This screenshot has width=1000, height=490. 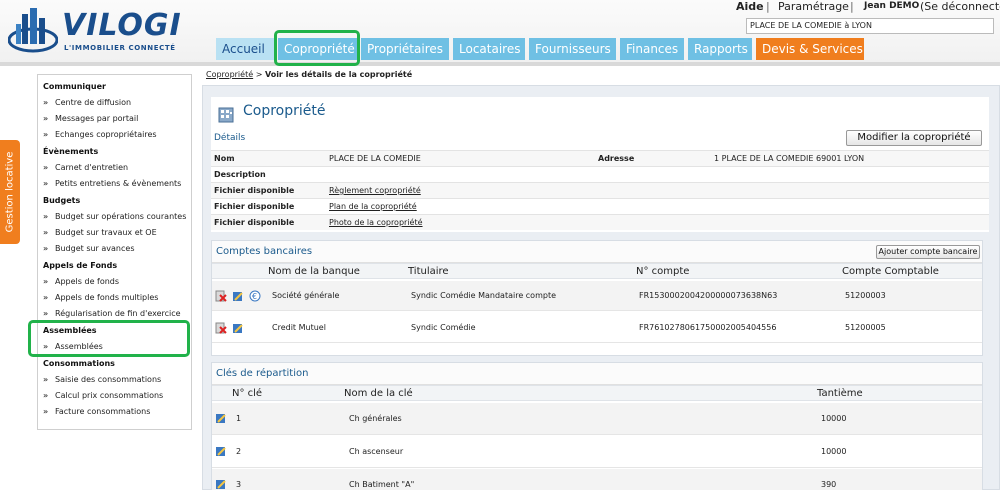 I want to click on settings-link: Paramétrage, so click(x=813, y=6).